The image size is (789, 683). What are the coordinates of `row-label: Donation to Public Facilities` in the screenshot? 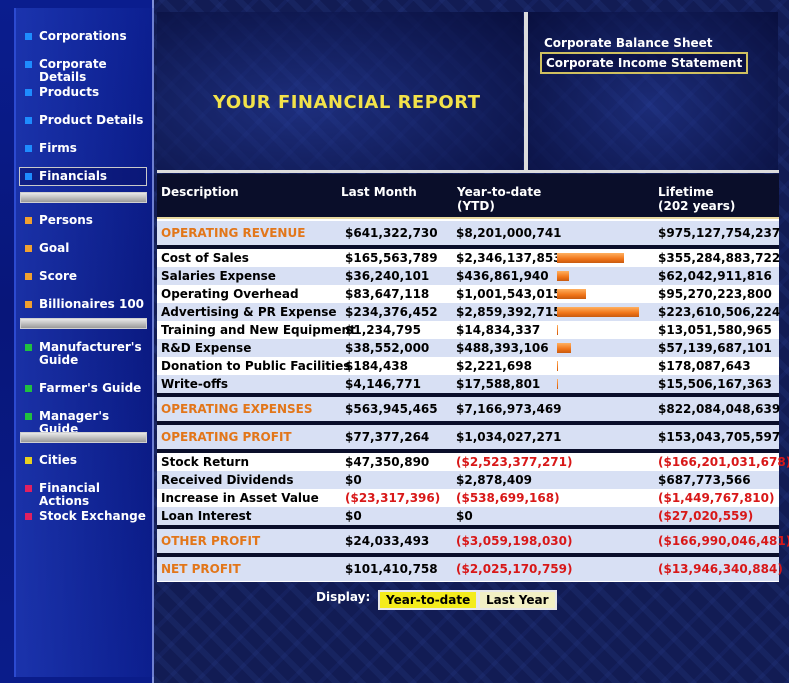 It's located at (256, 366).